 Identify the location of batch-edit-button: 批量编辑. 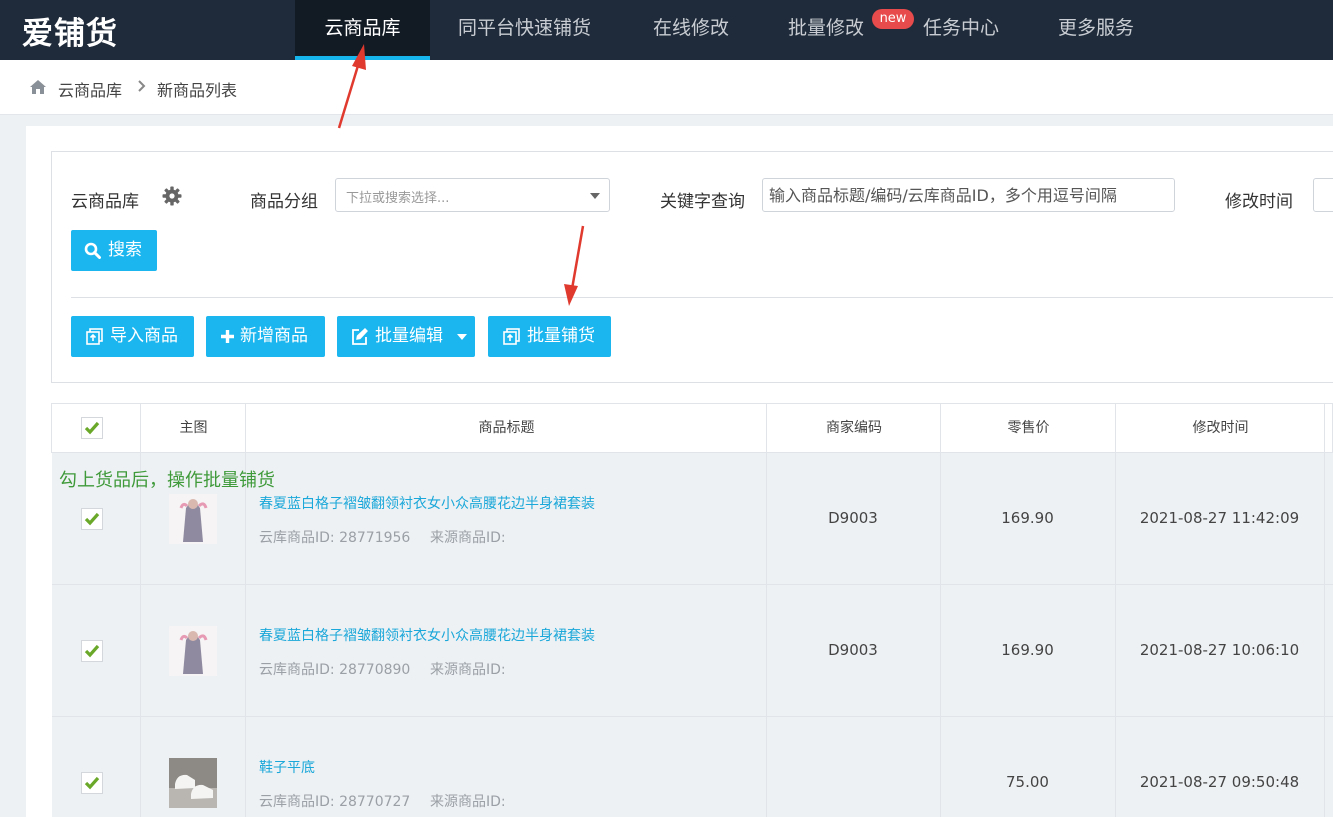
(406, 336).